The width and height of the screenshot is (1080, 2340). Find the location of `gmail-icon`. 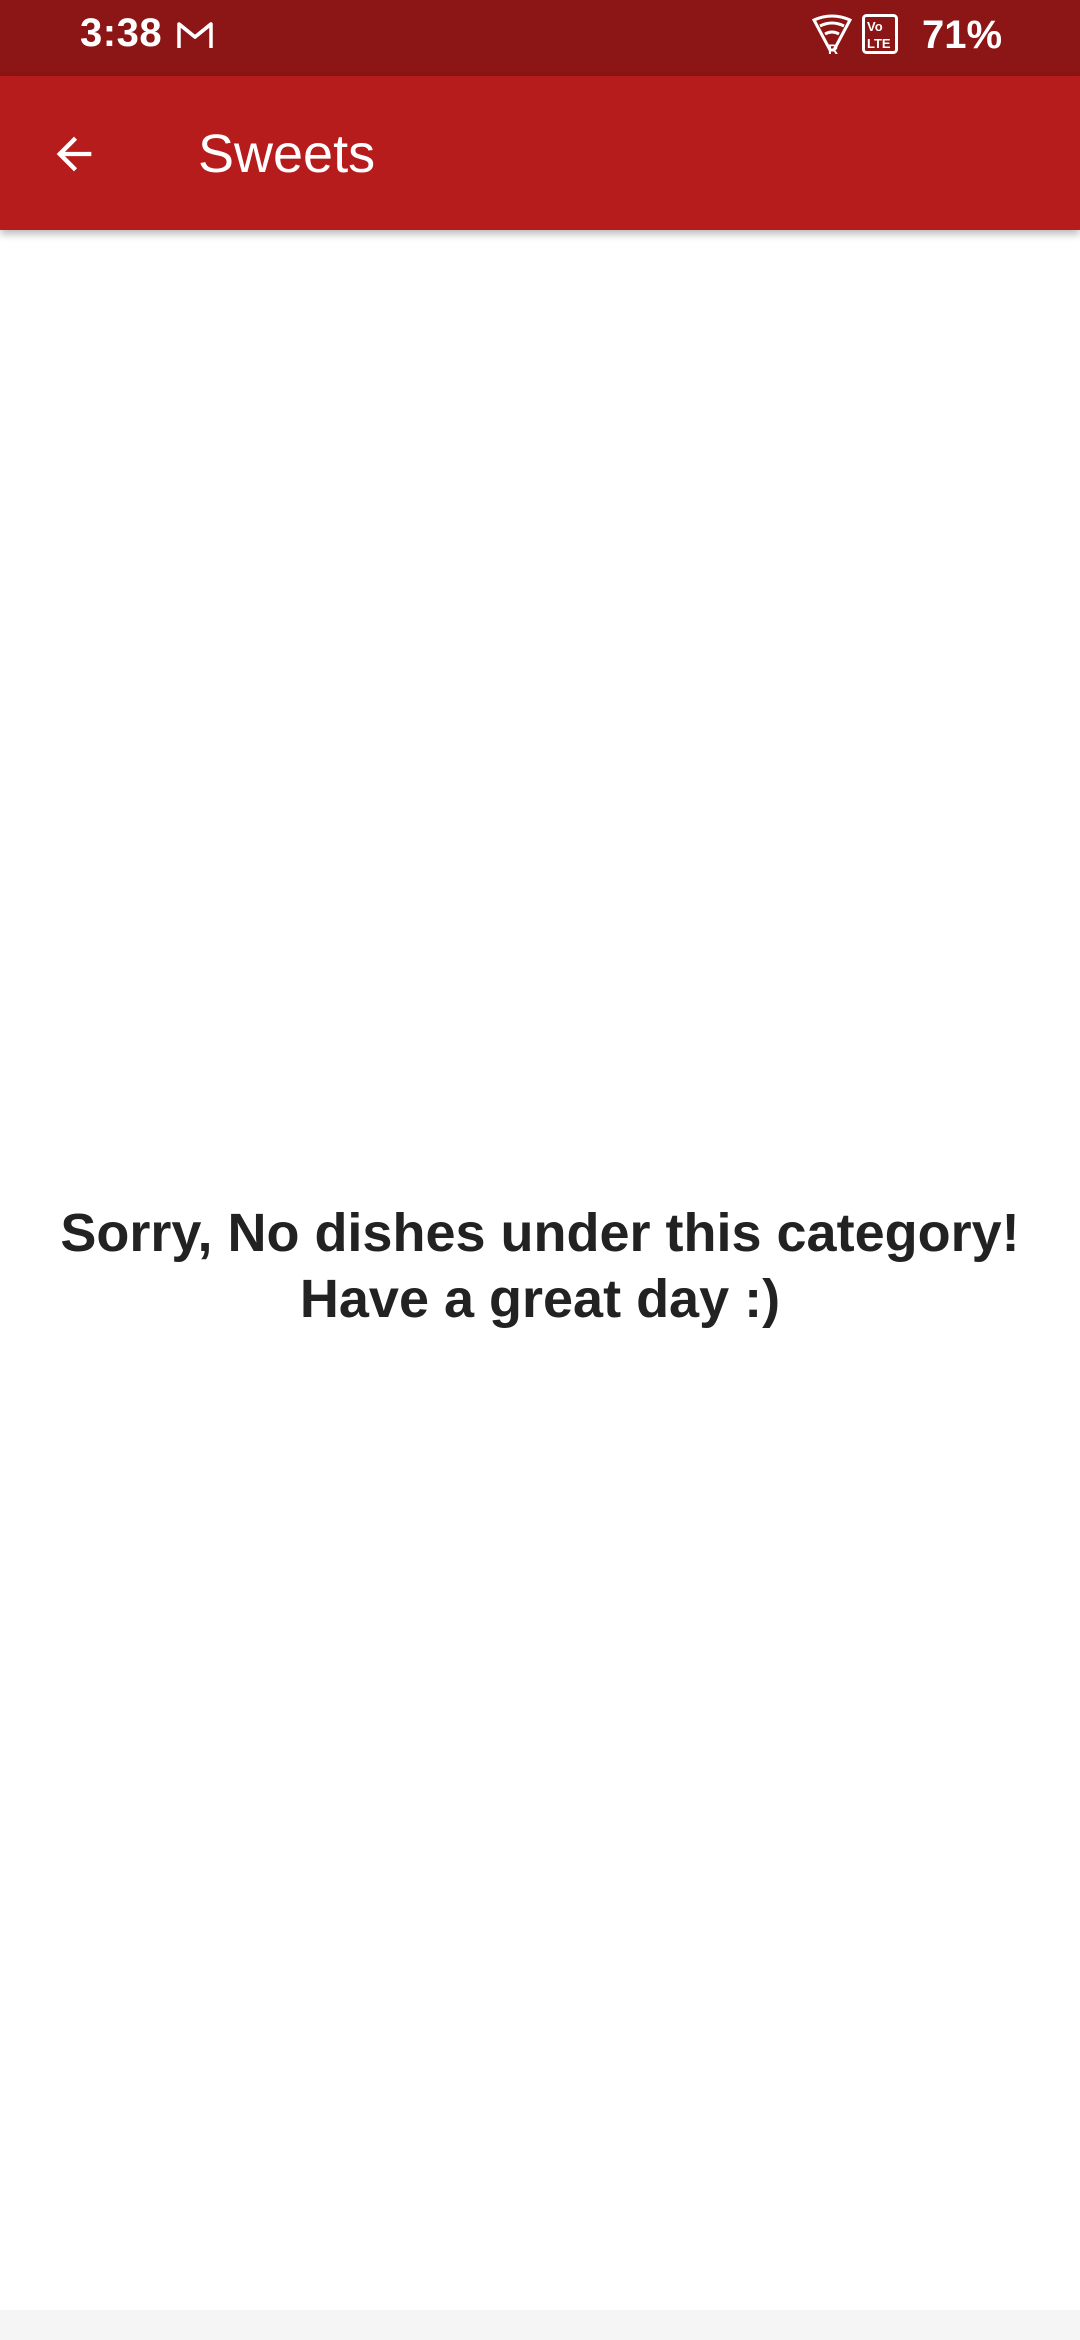

gmail-icon is located at coordinates (195, 35).